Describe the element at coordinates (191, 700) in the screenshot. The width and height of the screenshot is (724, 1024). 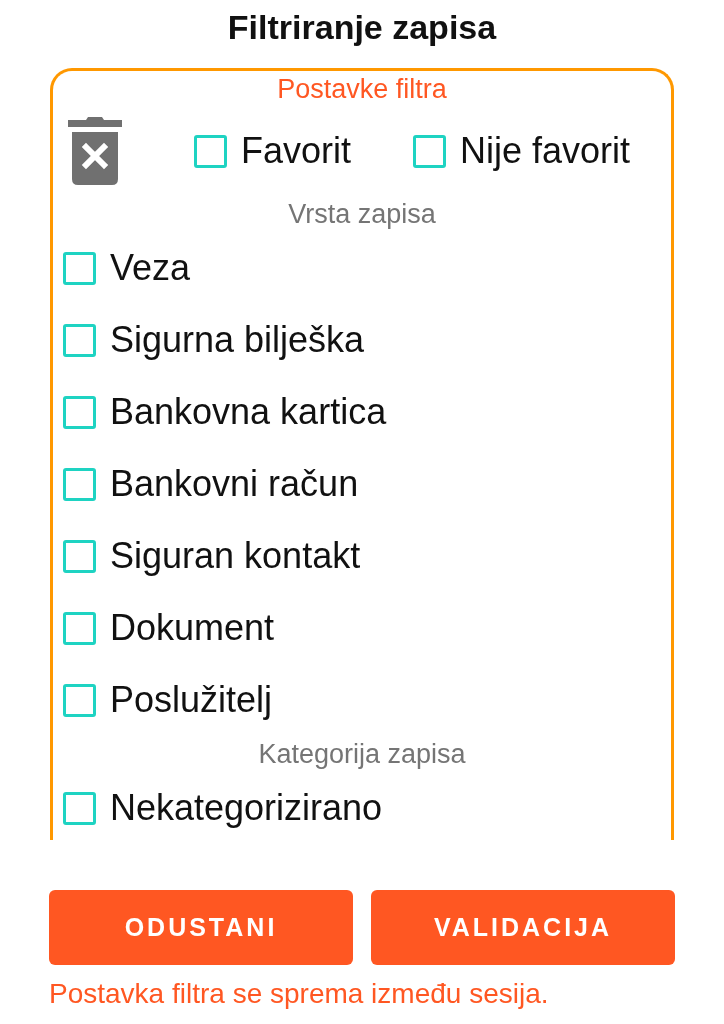
I see `checkbox-label: Poslužitelj` at that location.